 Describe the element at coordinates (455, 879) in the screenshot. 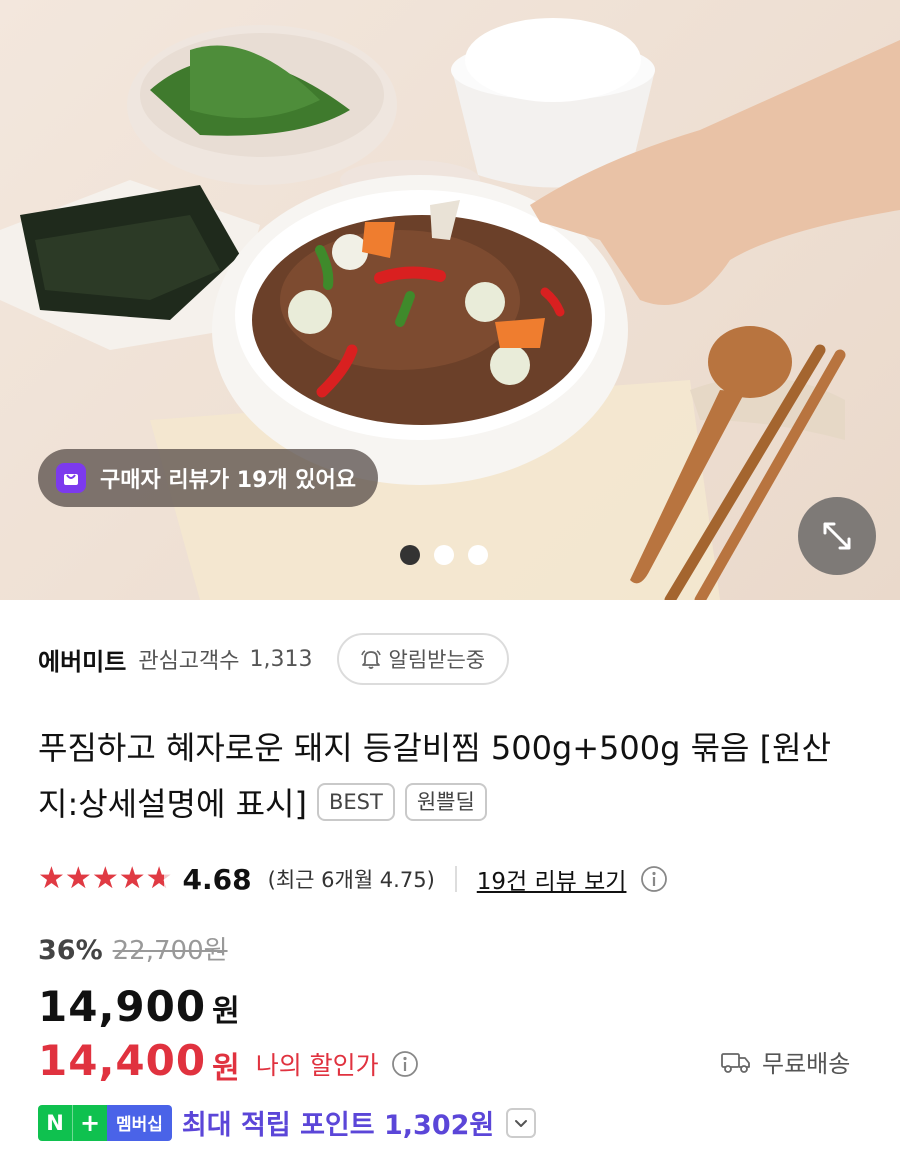

I see `divider` at that location.